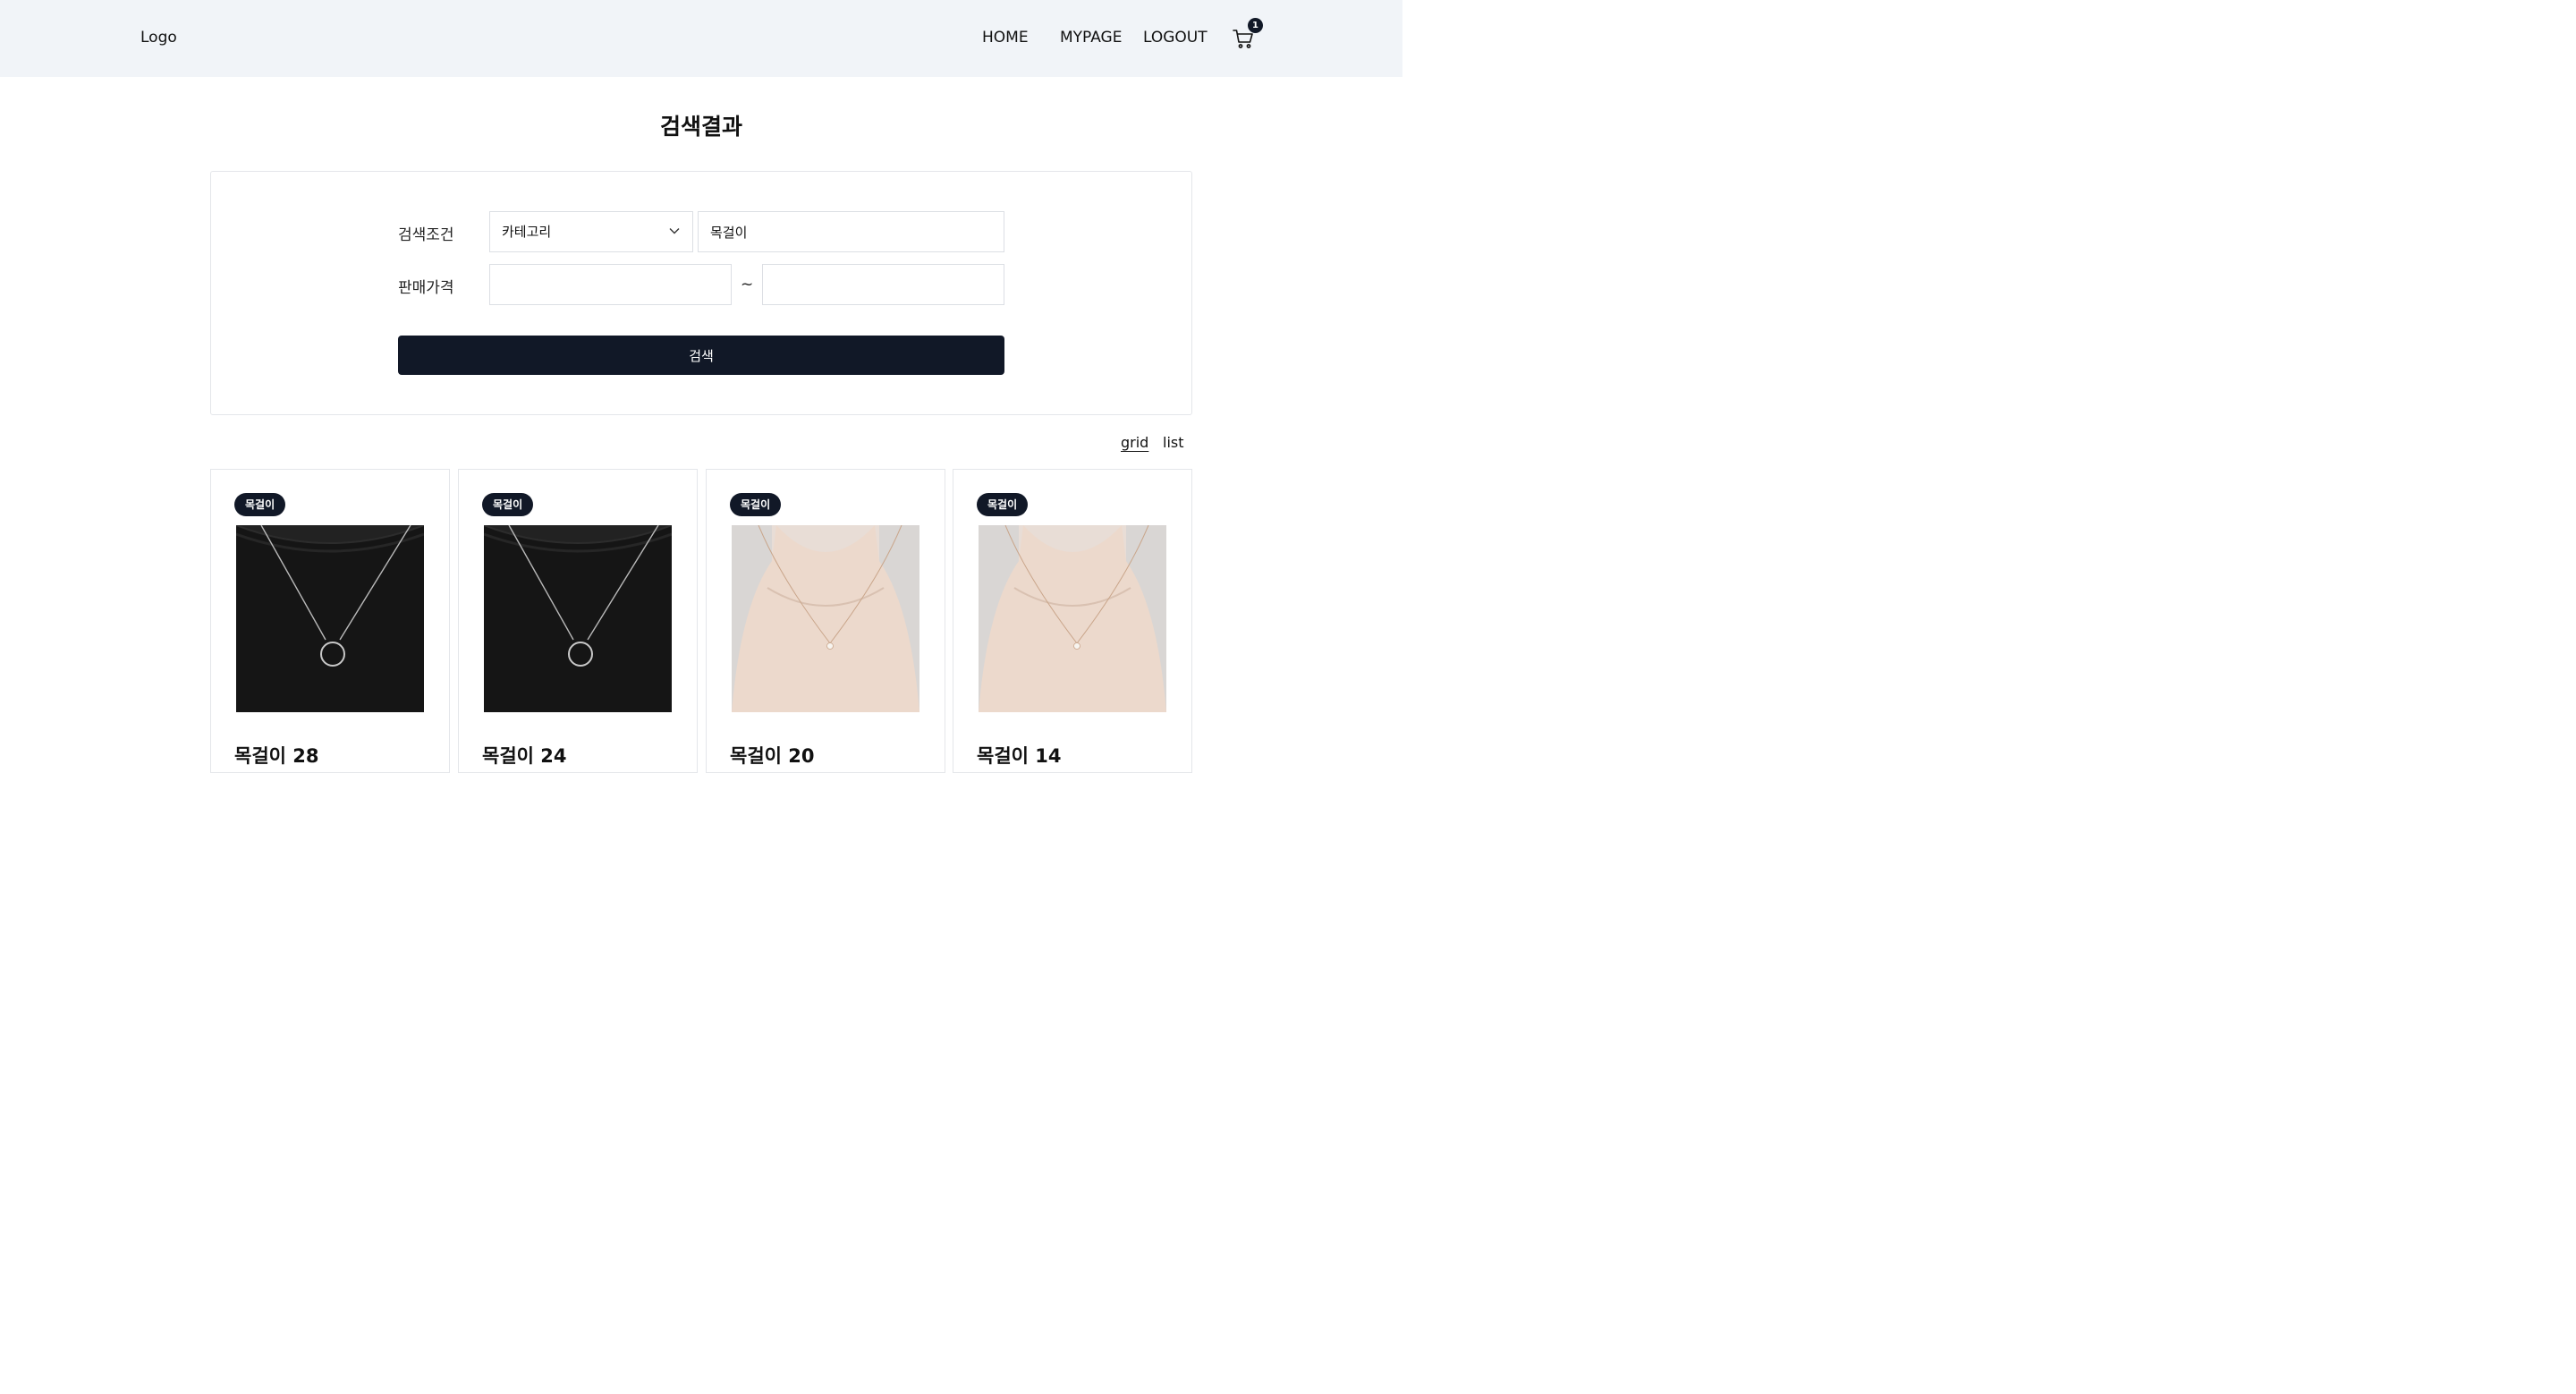 Image resolution: width=2576 pixels, height=1394 pixels. I want to click on product-card: 목걸이 목걸이 28, so click(330, 621).